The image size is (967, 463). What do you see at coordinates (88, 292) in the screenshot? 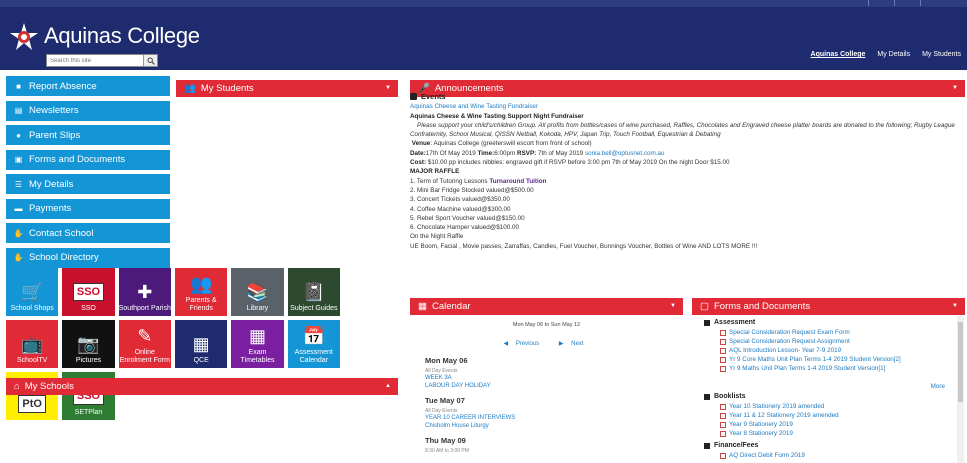
I see `tile-sso: SSO SSO` at bounding box center [88, 292].